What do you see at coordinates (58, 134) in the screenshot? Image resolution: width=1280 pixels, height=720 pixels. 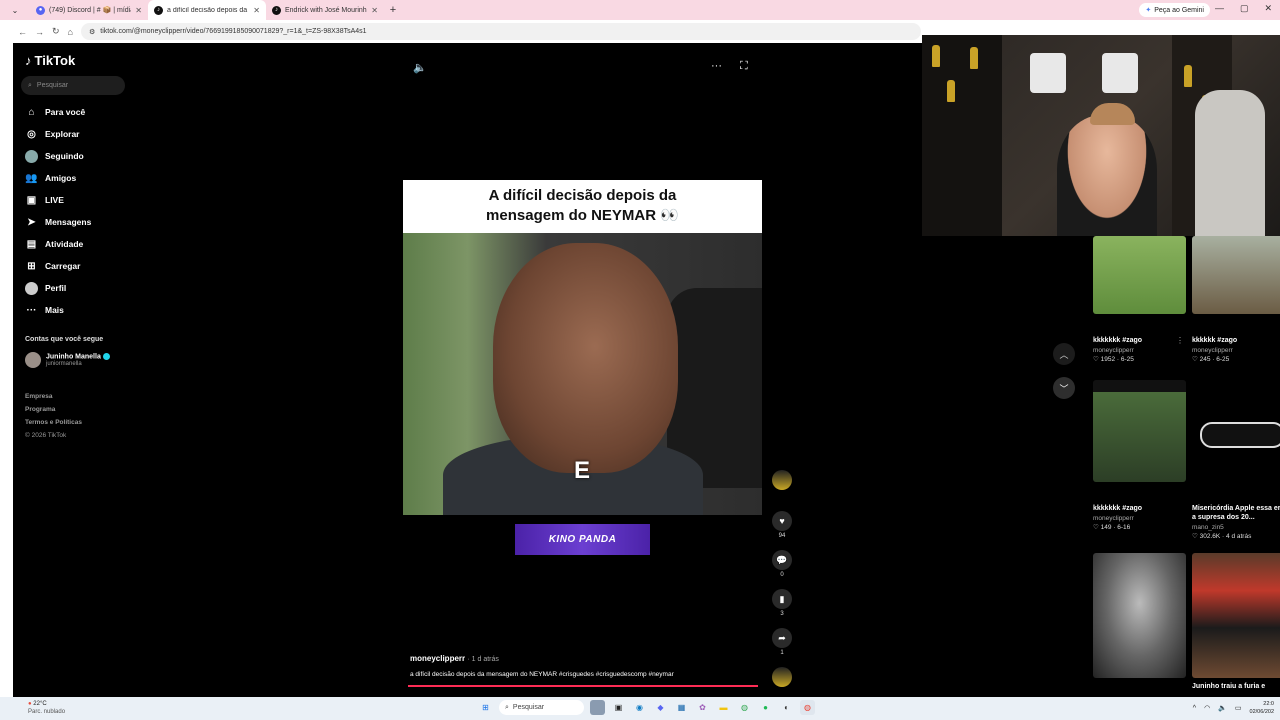 I see `sidebar-item-explorar: ◎ Explorar` at bounding box center [58, 134].